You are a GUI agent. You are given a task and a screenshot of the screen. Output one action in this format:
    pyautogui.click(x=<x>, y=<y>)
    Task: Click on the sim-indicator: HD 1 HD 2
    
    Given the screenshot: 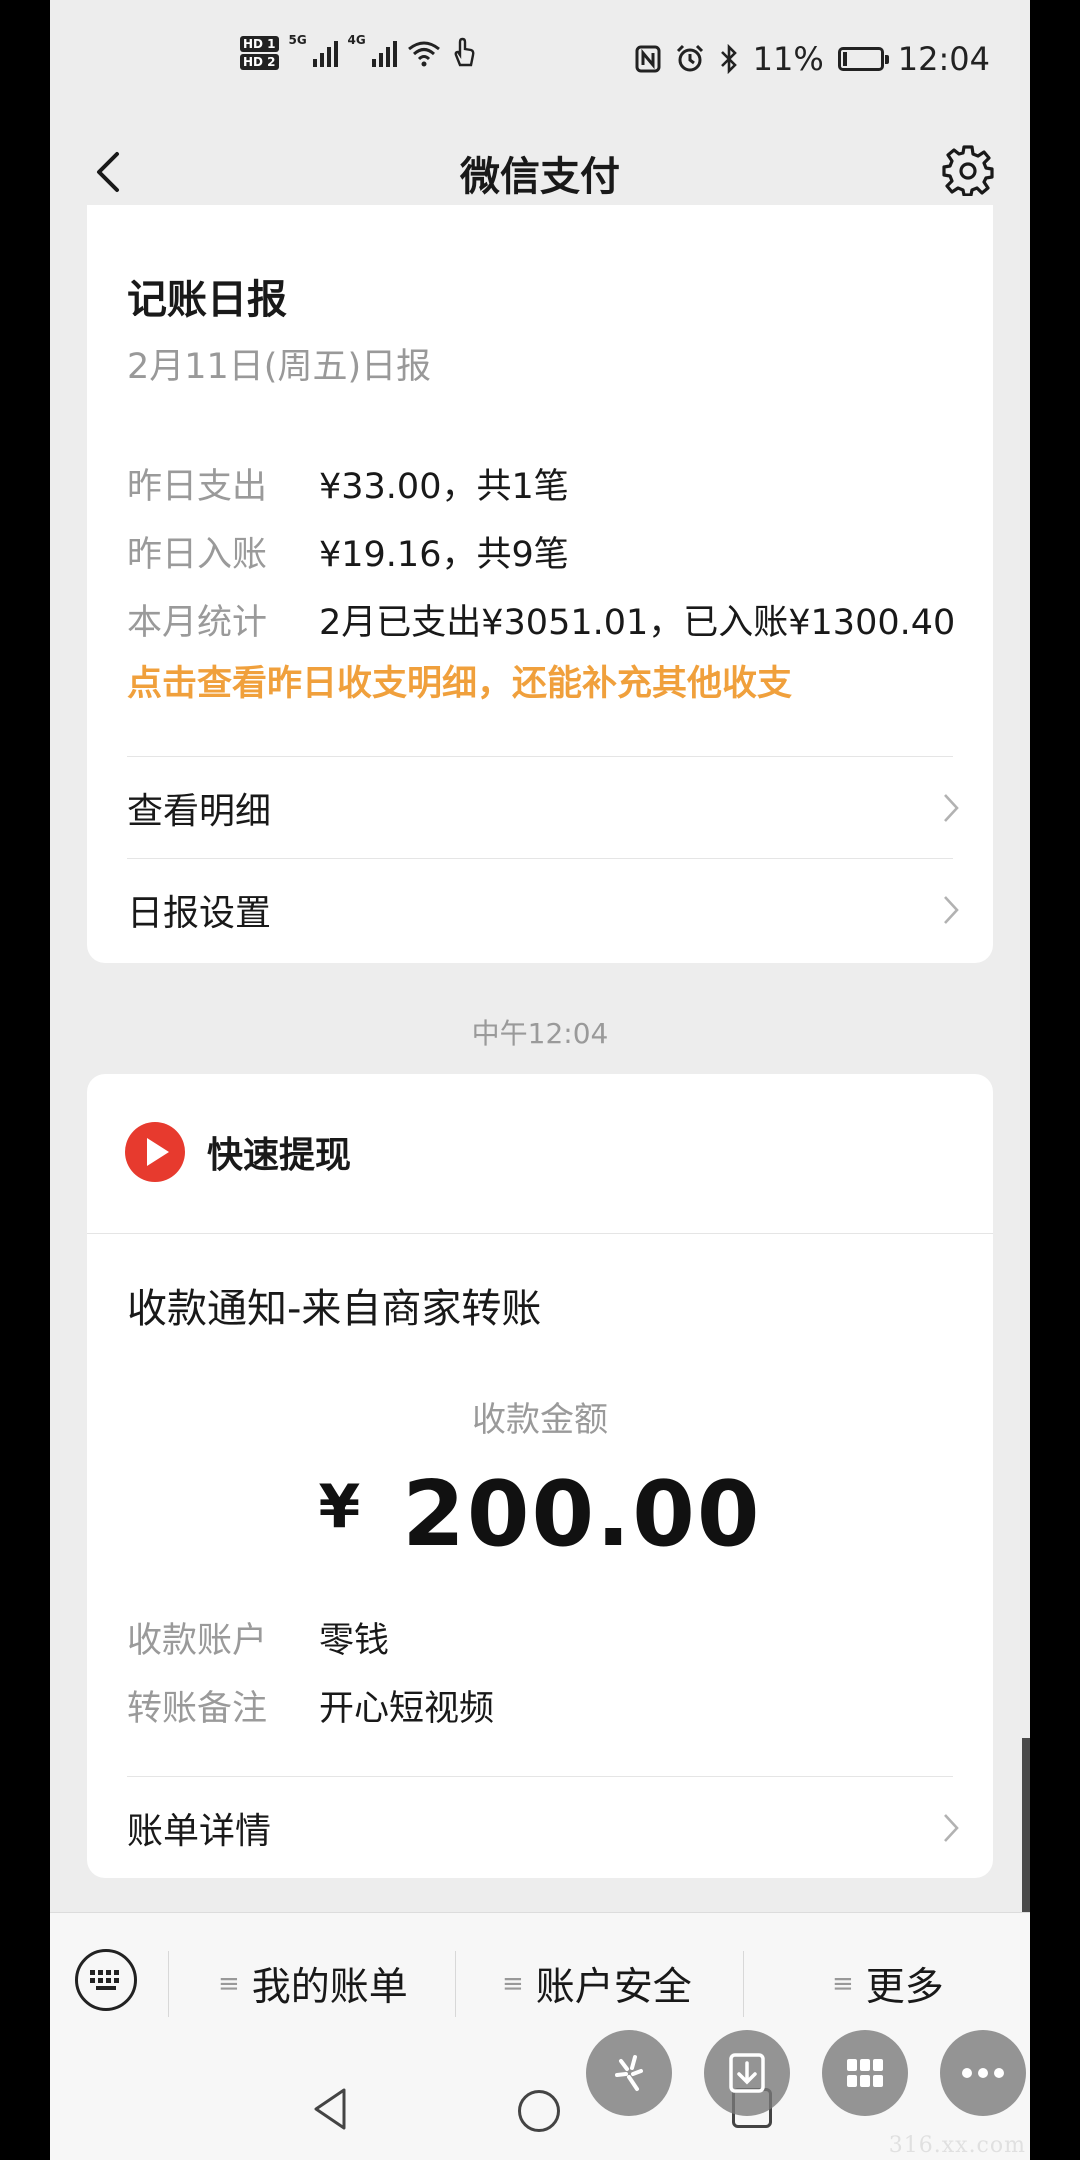 What is the action you would take?
    pyautogui.click(x=259, y=53)
    